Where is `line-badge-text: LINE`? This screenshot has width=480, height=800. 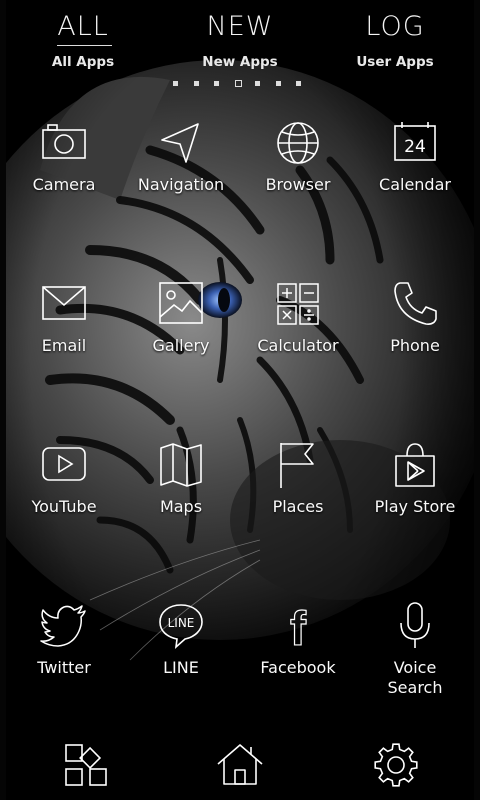
line-badge-text: LINE is located at coordinates (181, 623).